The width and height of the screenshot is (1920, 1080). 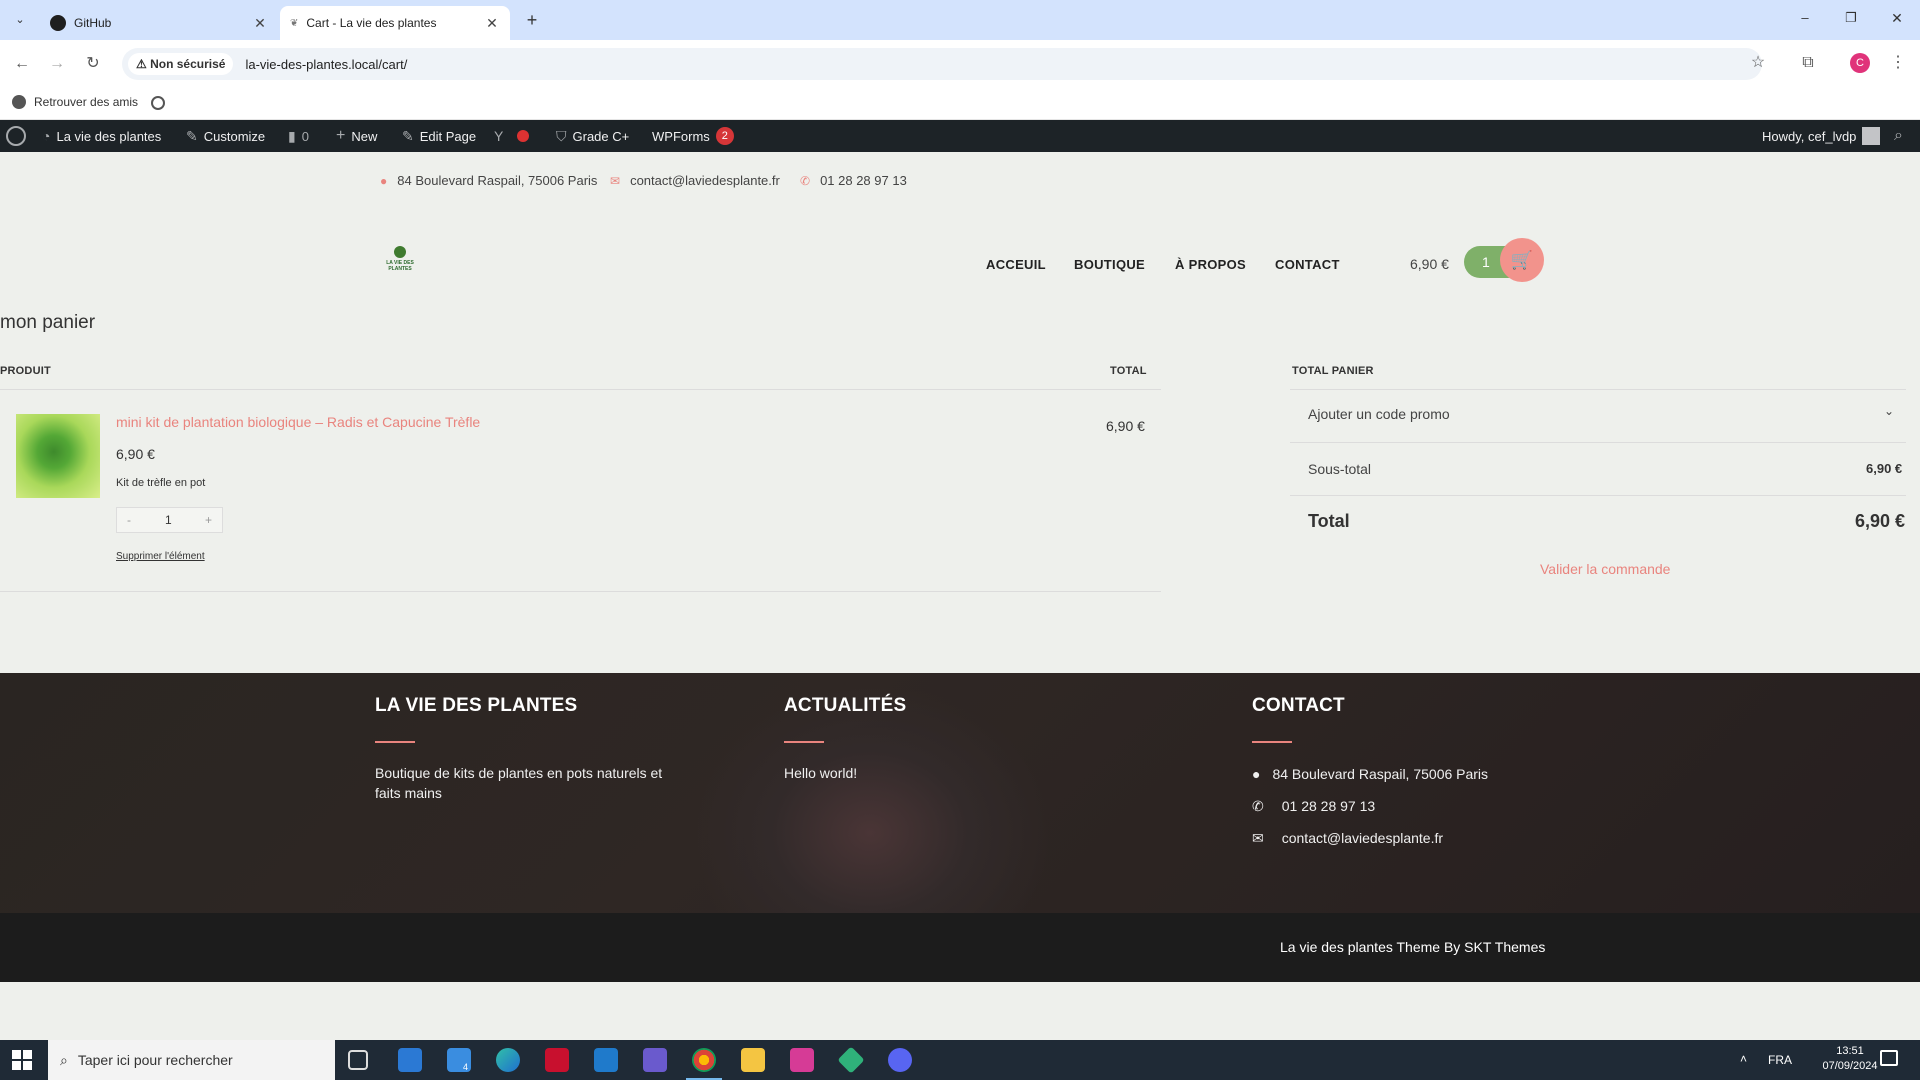 I want to click on vscode-icon, so click(x=606, y=1060).